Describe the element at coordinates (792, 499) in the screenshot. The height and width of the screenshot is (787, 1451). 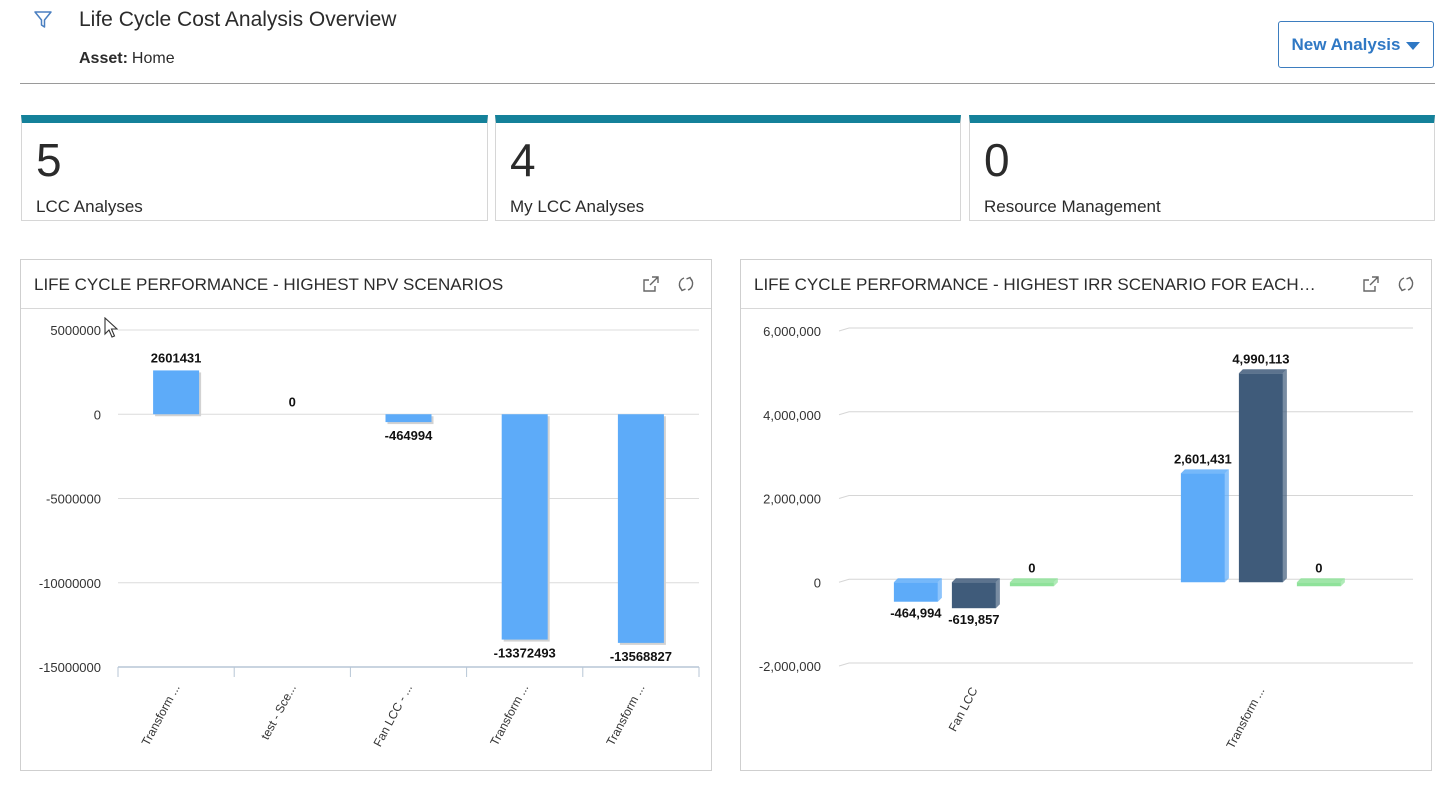
I see `y-tick-label: 2,000,000` at that location.